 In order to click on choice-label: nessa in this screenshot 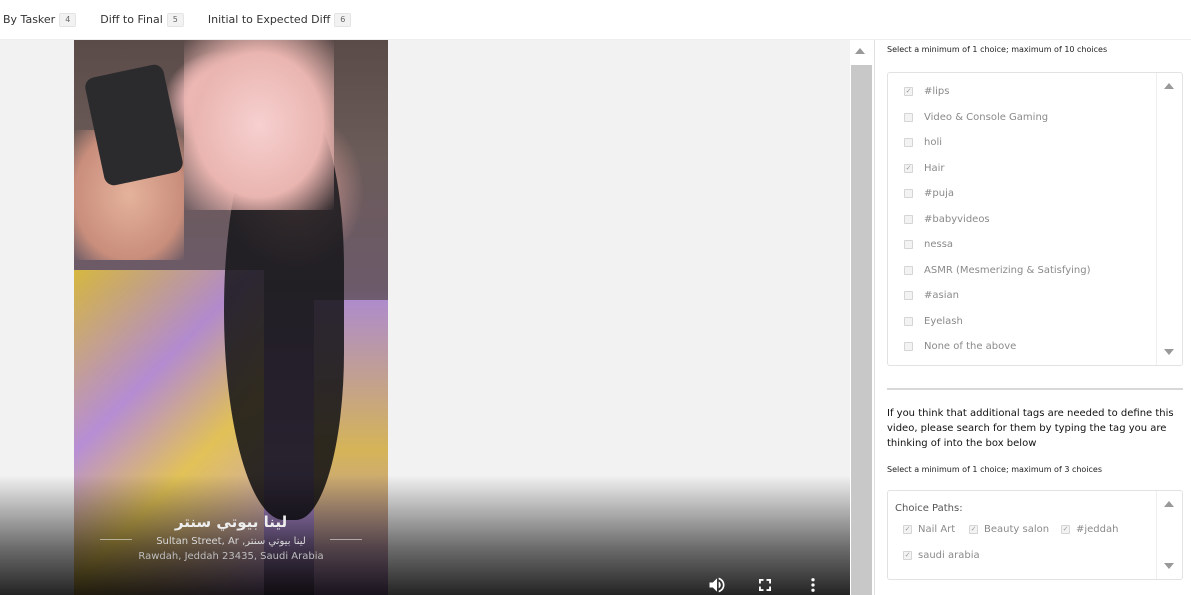, I will do `click(939, 244)`.